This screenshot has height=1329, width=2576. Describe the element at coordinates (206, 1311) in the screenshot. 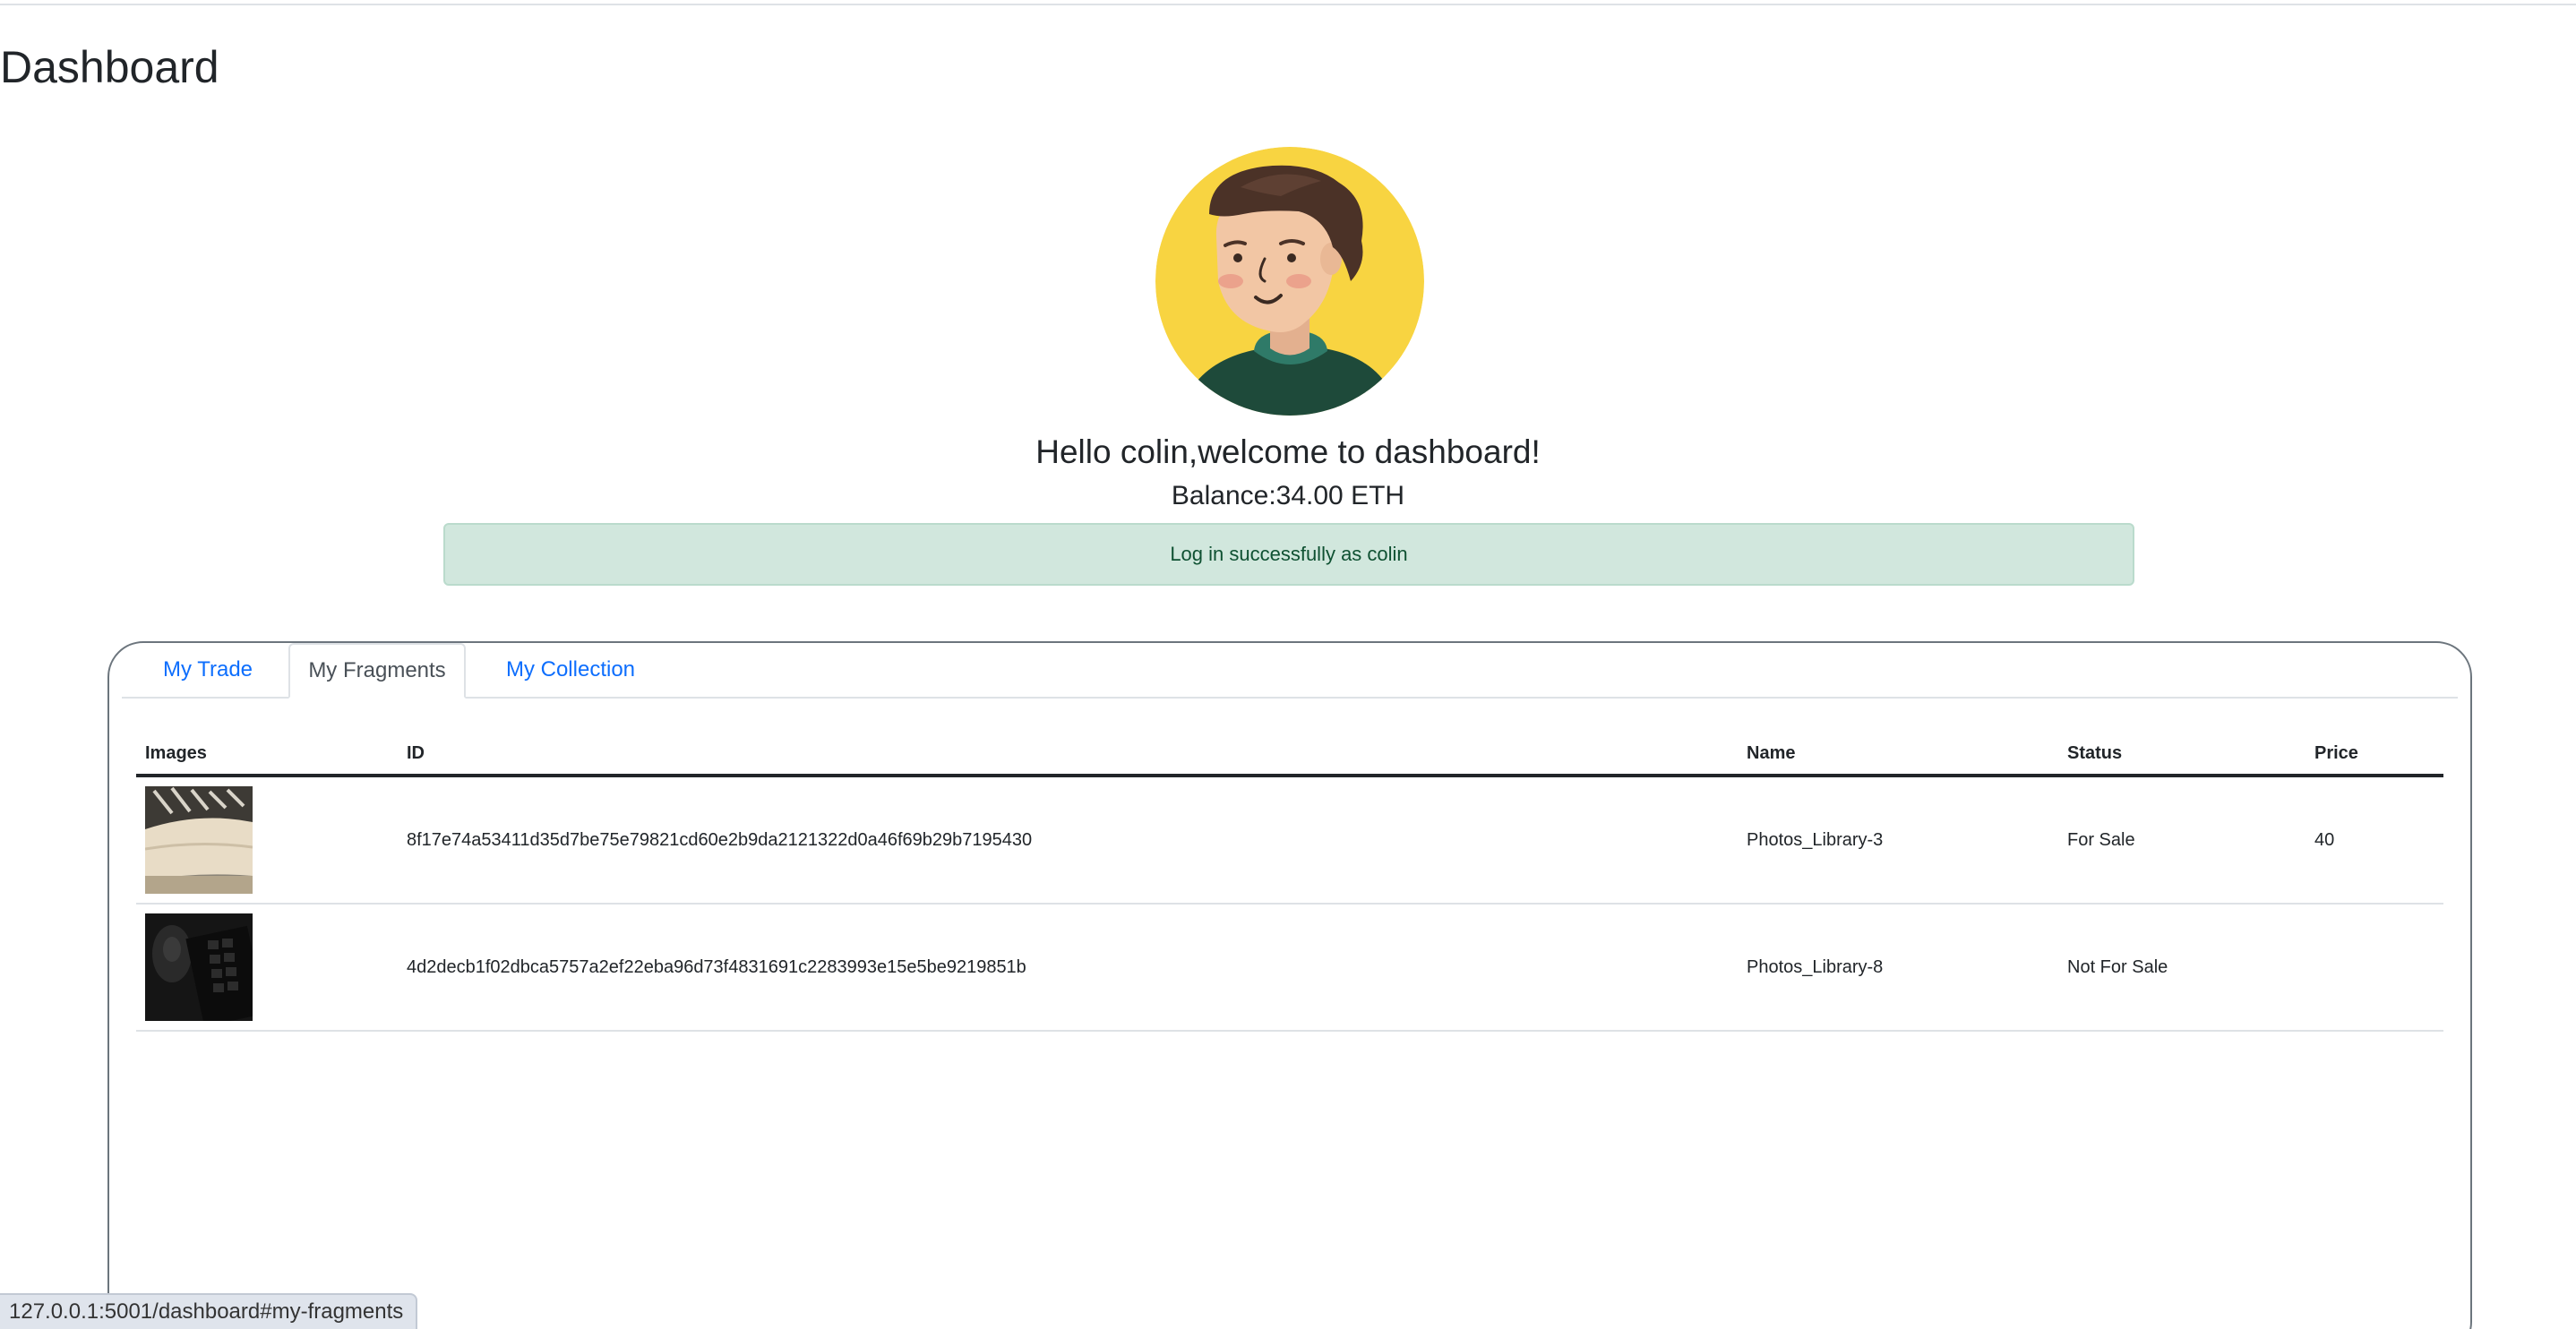

I see `status-url-text: 127.0.0.1:5001/dashboard#my-fragments` at that location.